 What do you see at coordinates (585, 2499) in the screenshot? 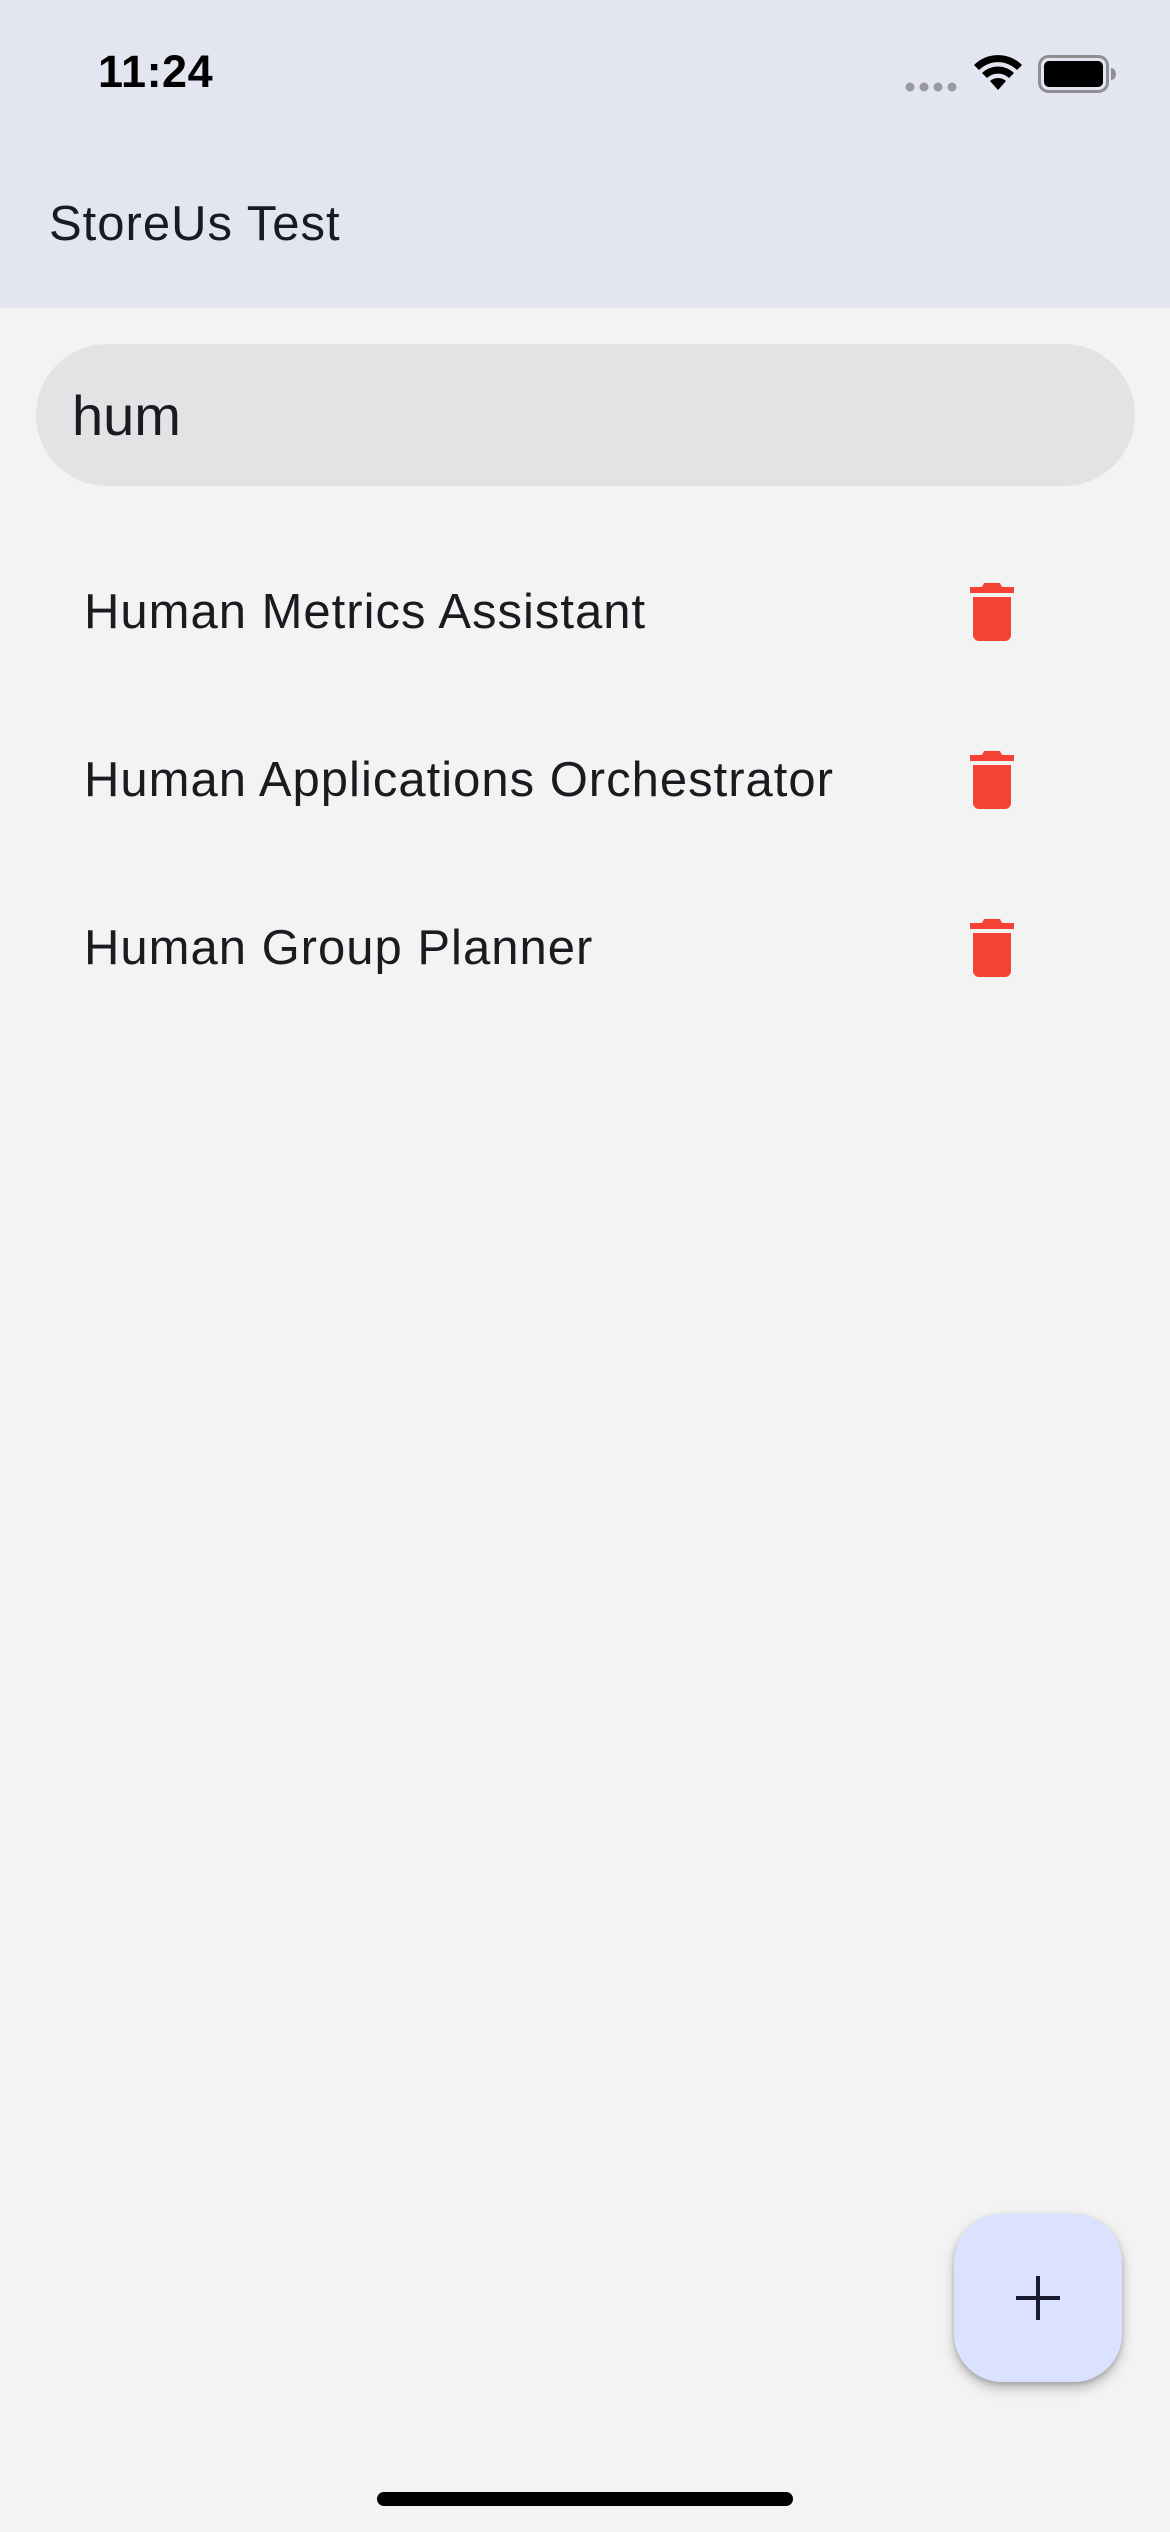
I see `home-indicator` at bounding box center [585, 2499].